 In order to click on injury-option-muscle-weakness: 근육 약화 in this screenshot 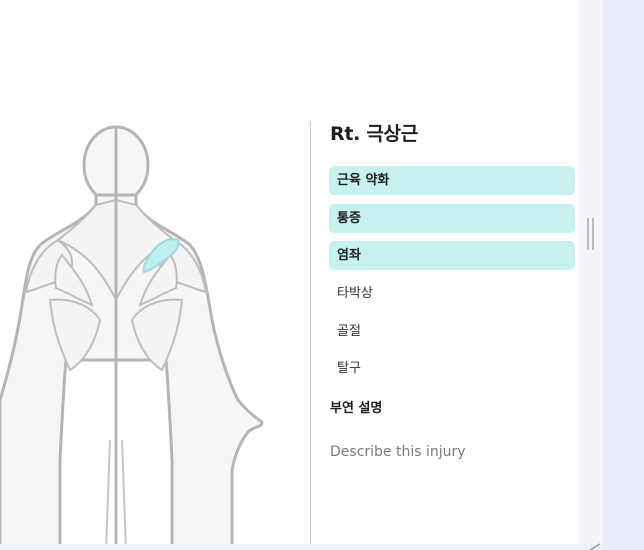, I will do `click(452, 180)`.